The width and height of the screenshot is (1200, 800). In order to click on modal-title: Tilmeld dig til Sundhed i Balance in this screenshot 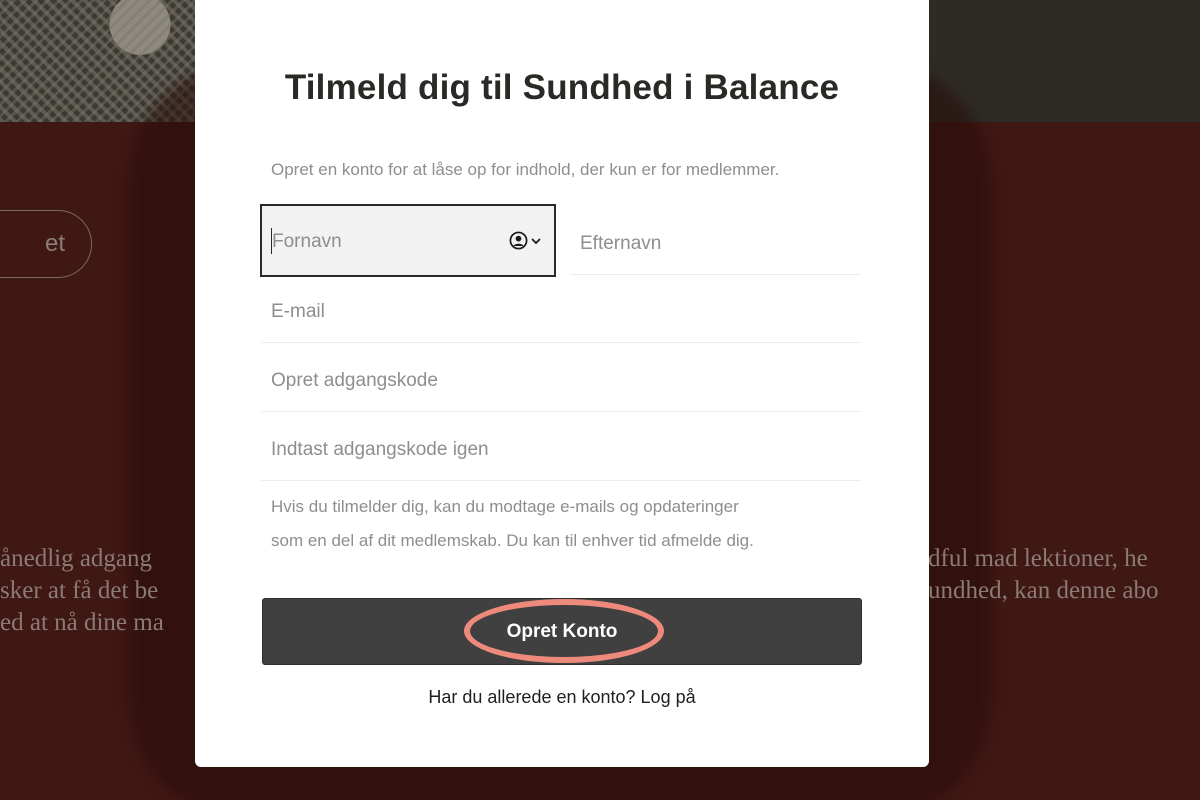, I will do `click(562, 87)`.